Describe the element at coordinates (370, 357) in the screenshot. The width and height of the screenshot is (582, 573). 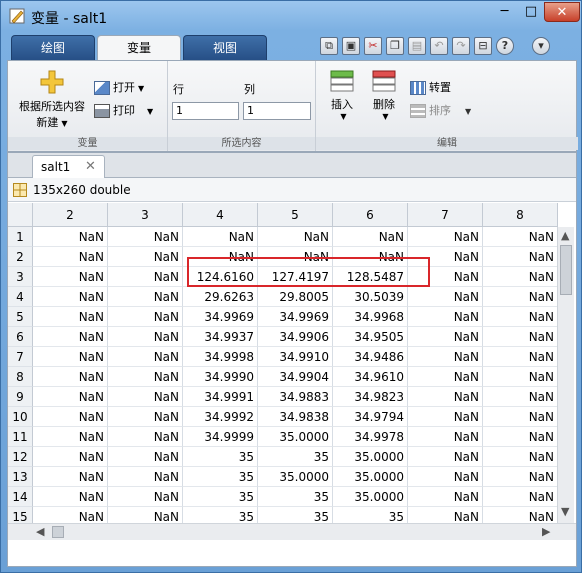
I see `grid-cell: 34.9486` at that location.